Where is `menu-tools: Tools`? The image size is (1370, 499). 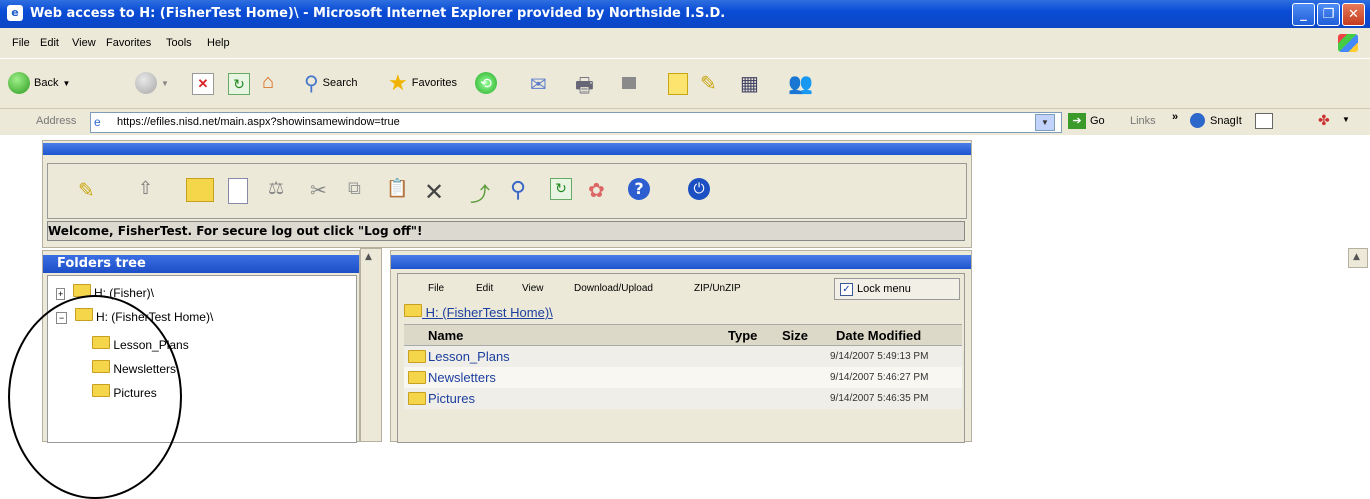
menu-tools: Tools is located at coordinates (179, 43).